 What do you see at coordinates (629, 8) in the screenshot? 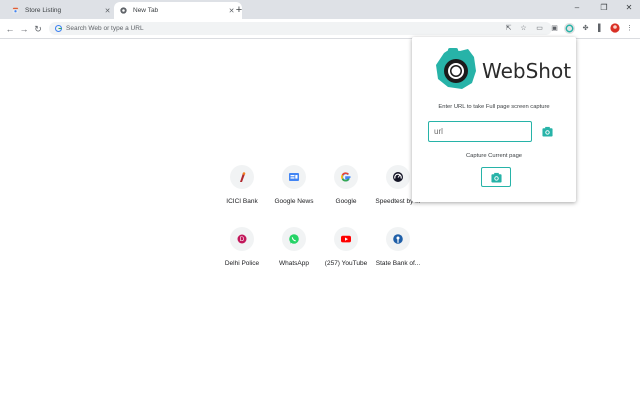
I see `close-window-icon: ✕` at bounding box center [629, 8].